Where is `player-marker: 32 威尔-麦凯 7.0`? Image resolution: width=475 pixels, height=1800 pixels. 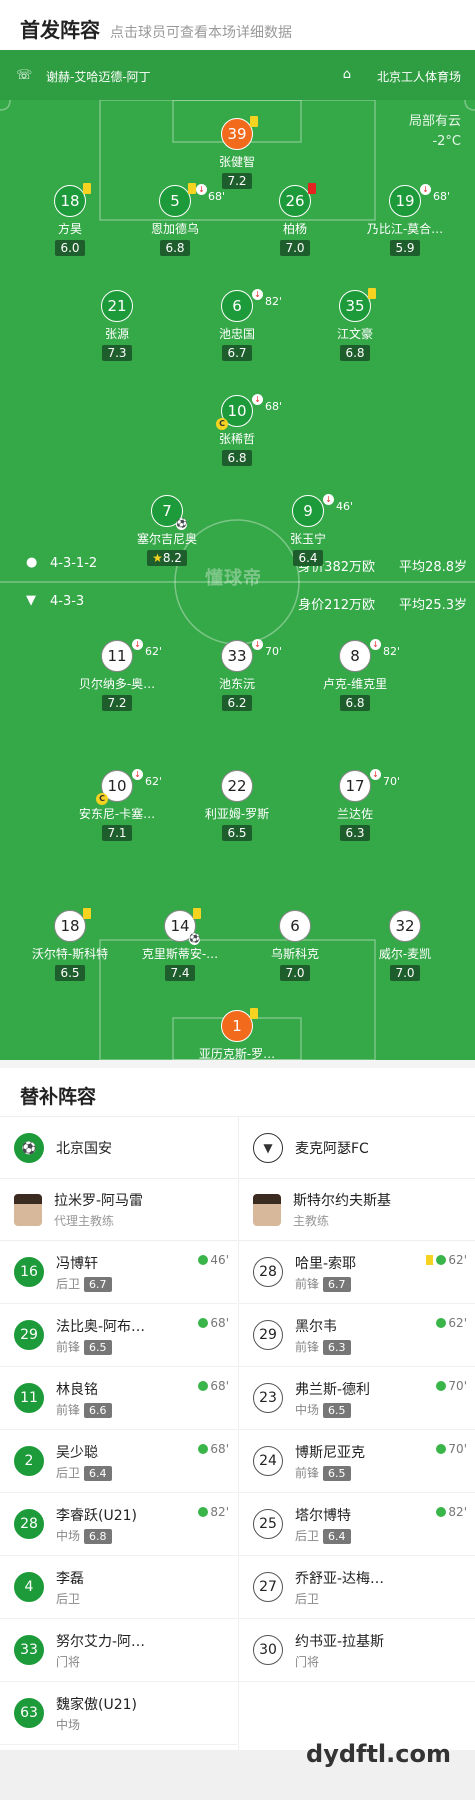 player-marker: 32 威尔-麦凯 7.0 is located at coordinates (405, 945).